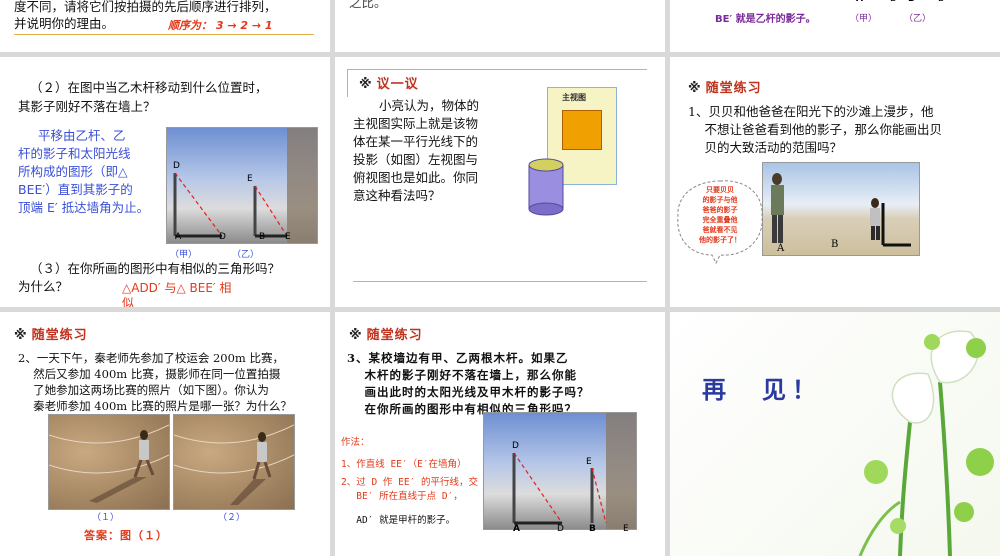  What do you see at coordinates (781, 248) in the screenshot?
I see `point-A: A` at bounding box center [781, 248].